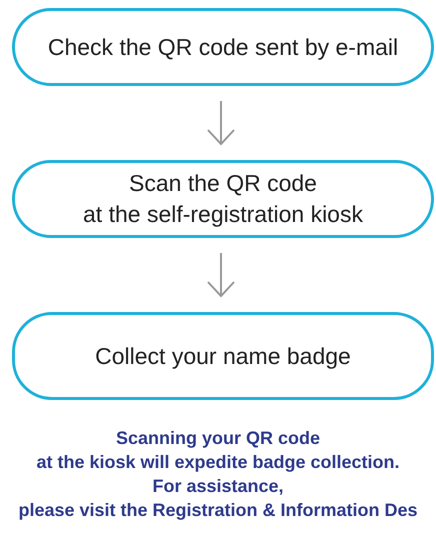  I want to click on note-text: at the kiosk will expedite badge collection., so click(218, 462).